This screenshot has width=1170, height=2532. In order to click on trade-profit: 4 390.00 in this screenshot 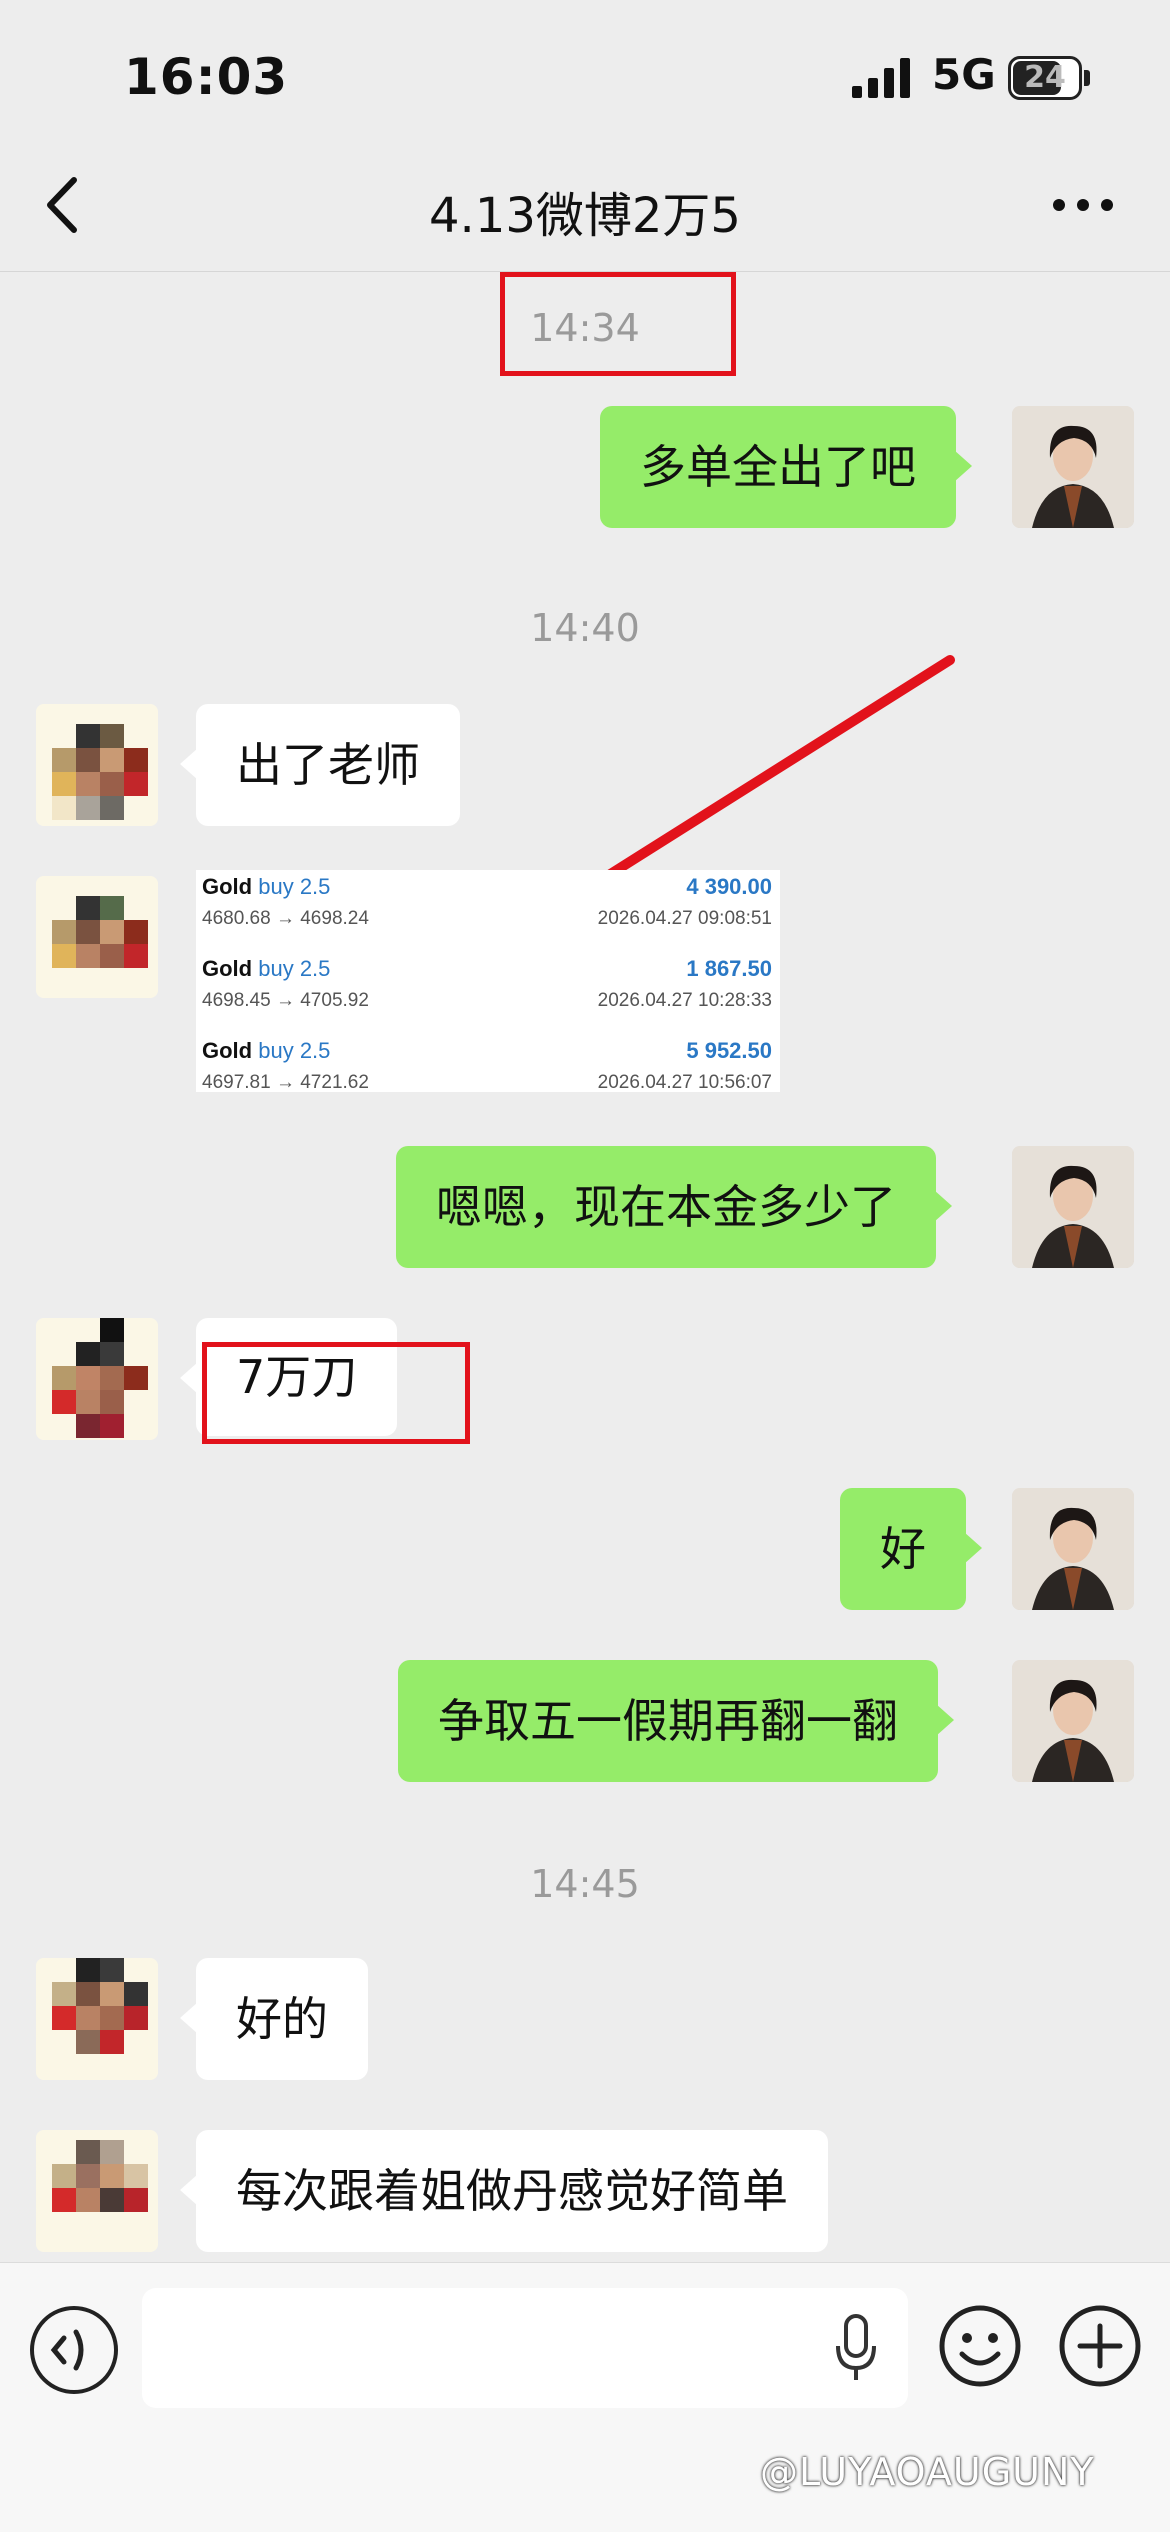, I will do `click(729, 886)`.